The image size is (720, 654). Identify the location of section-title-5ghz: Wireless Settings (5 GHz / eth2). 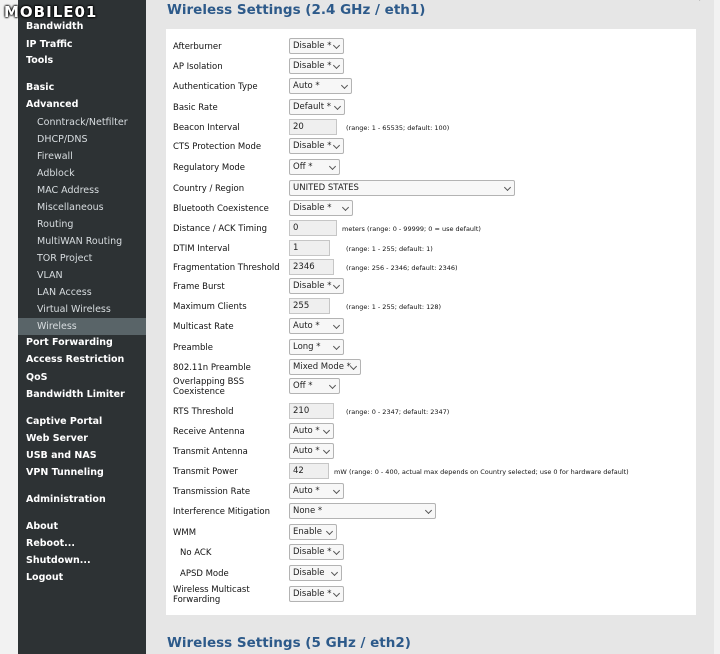
(289, 643).